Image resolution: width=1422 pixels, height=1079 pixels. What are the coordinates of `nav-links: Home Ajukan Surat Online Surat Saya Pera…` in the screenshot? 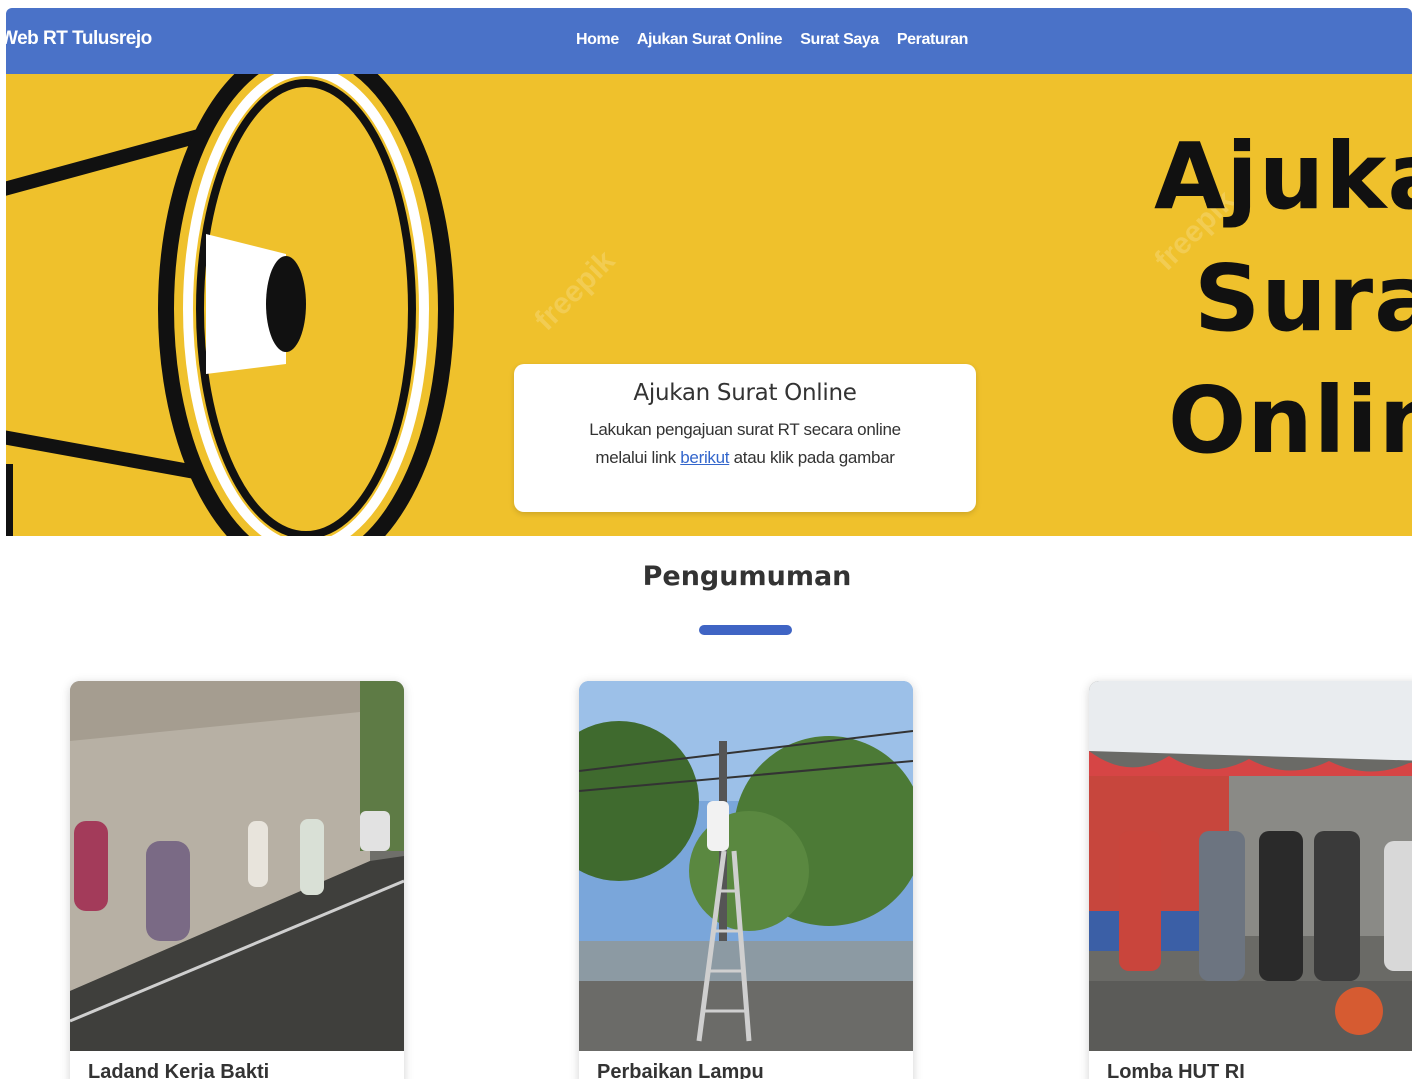 It's located at (772, 40).